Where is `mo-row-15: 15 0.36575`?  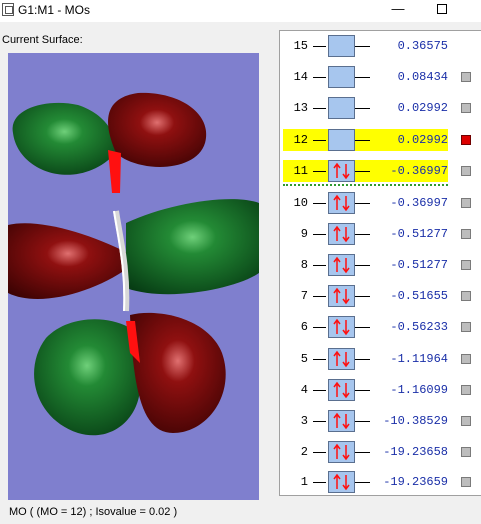 mo-row-15: 15 0.36575 is located at coordinates (380, 46).